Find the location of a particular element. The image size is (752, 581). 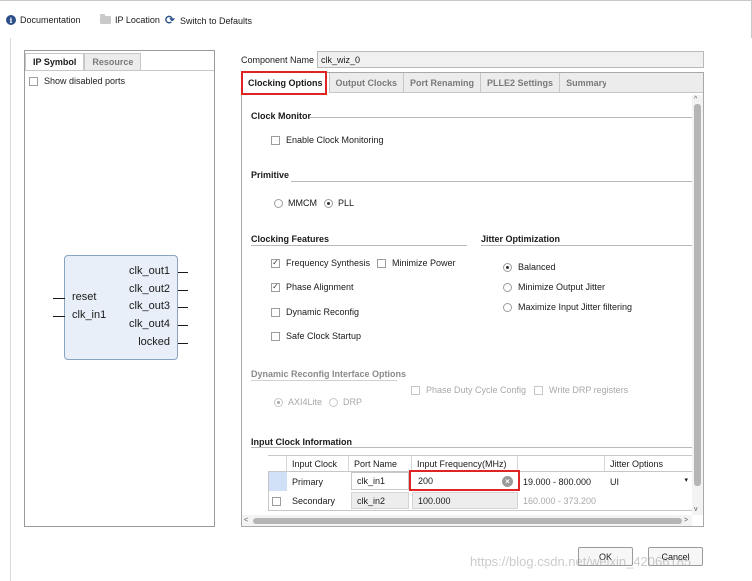

pin-clk-out1 is located at coordinates (183, 272).